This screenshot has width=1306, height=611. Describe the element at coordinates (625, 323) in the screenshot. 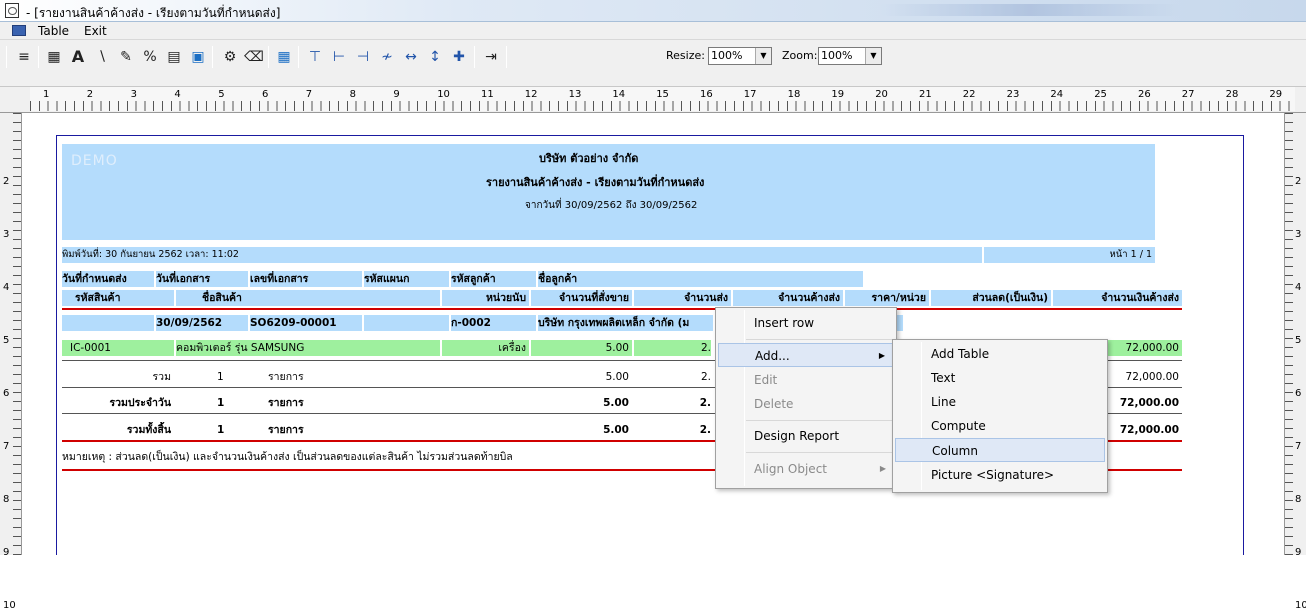

I see `doc-customer-name: บริษัท กรุงเทพผลิตเหล็ก จำกัด (ม` at that location.